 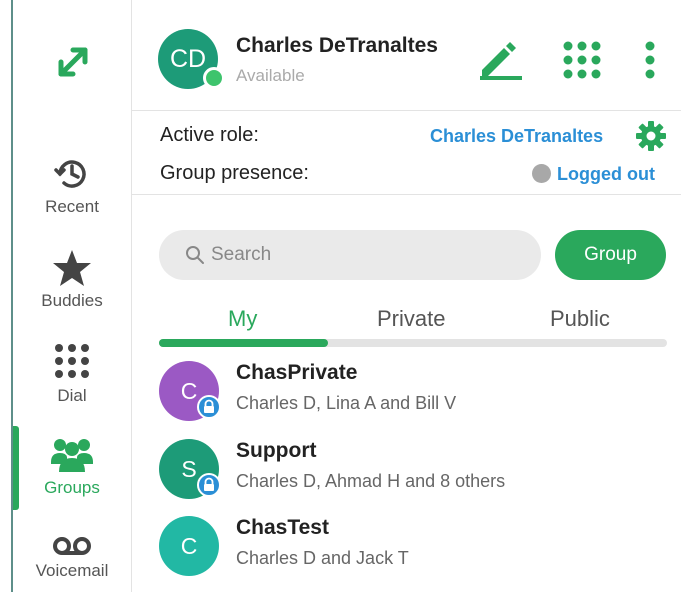 What do you see at coordinates (243, 343) in the screenshot?
I see `tab-indicator` at bounding box center [243, 343].